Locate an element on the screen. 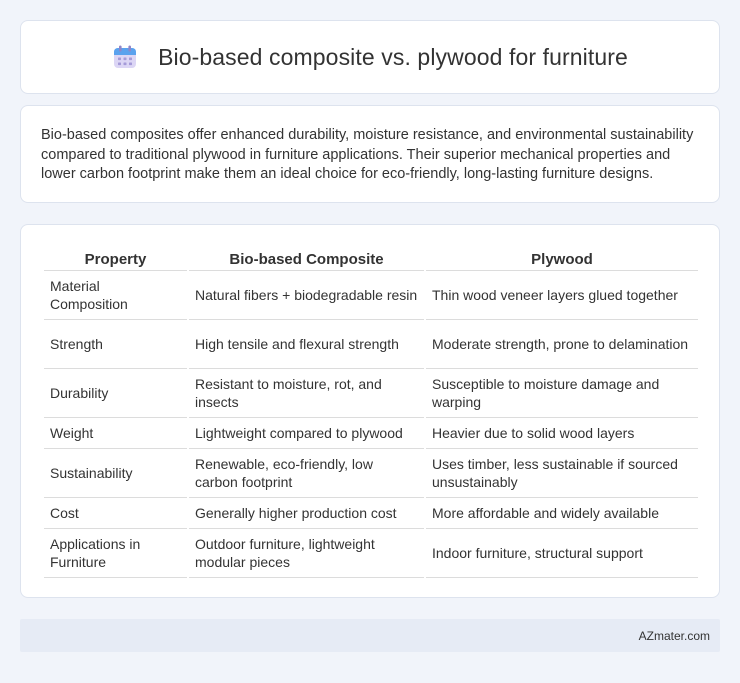  cell-property: Applications in Furniture is located at coordinates (115, 553).